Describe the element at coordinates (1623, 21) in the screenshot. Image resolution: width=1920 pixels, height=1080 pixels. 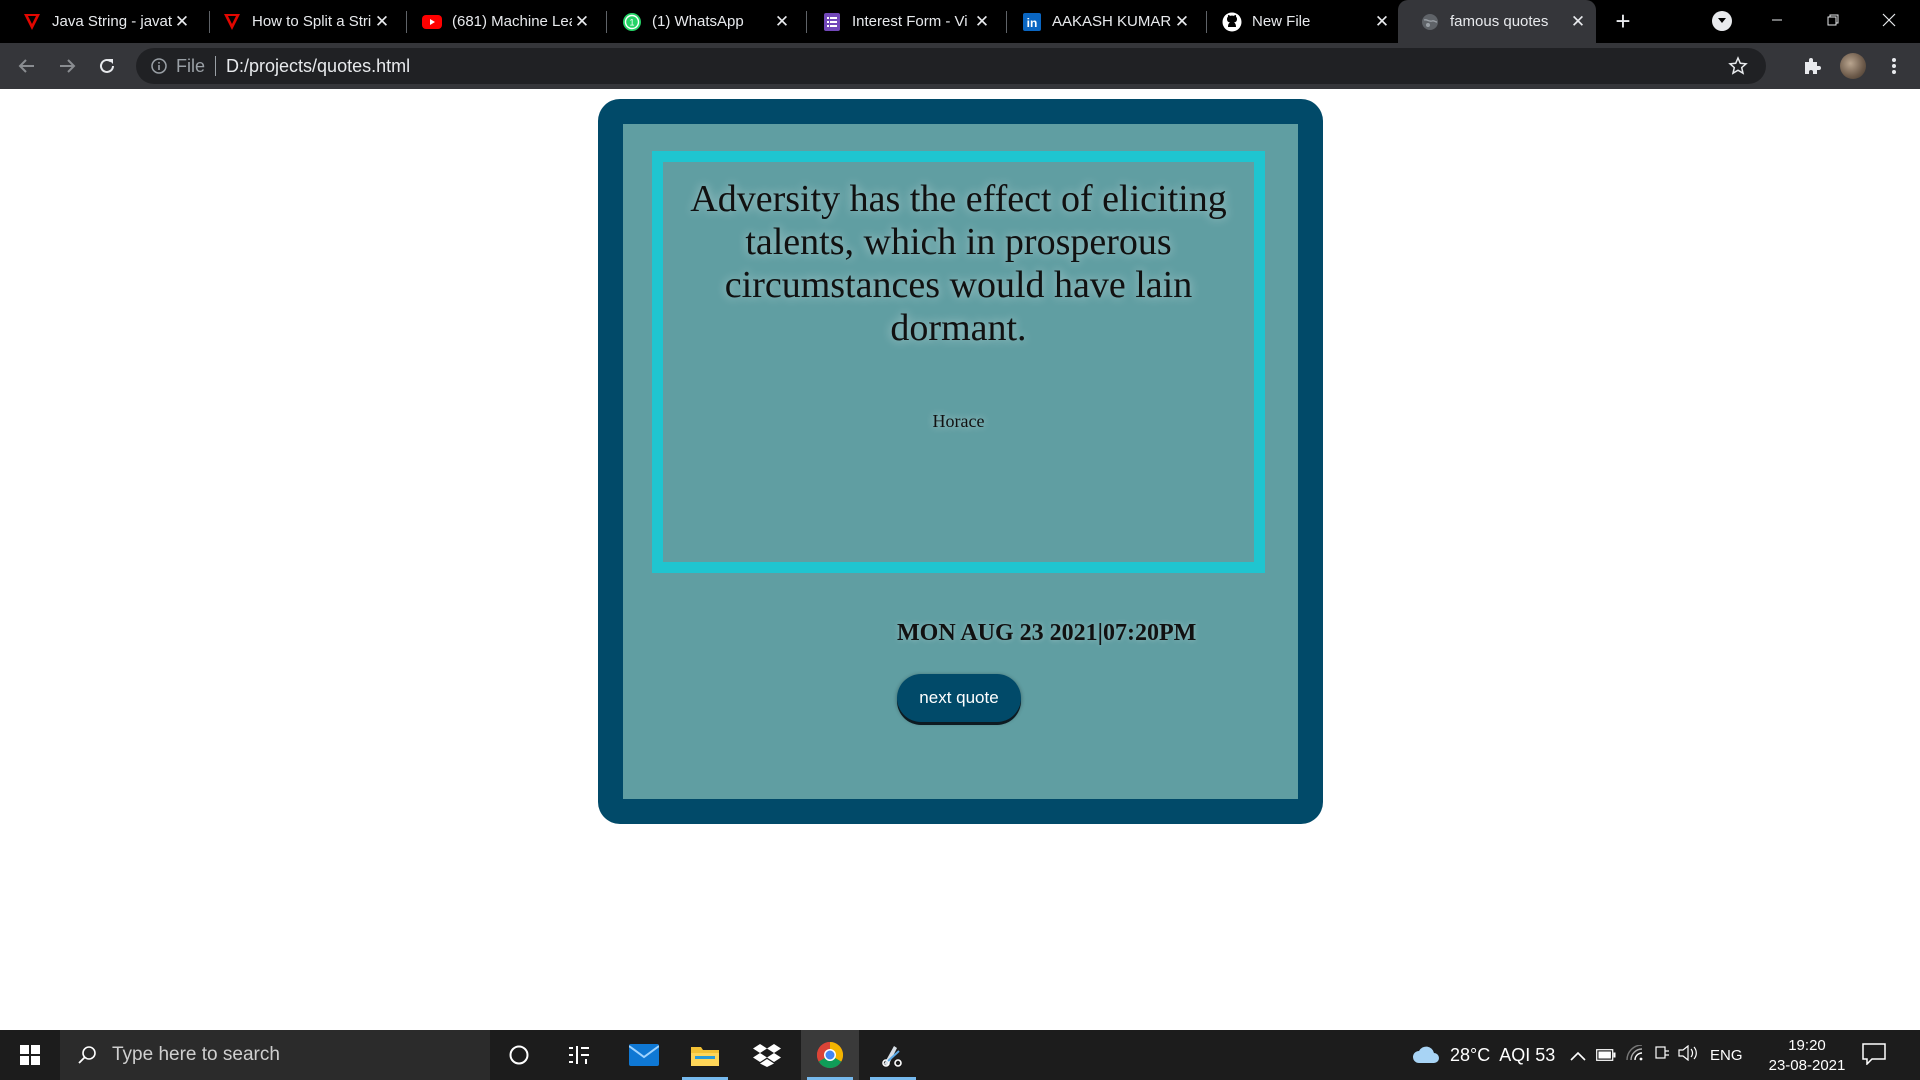
I see `new-tab-button: +` at that location.